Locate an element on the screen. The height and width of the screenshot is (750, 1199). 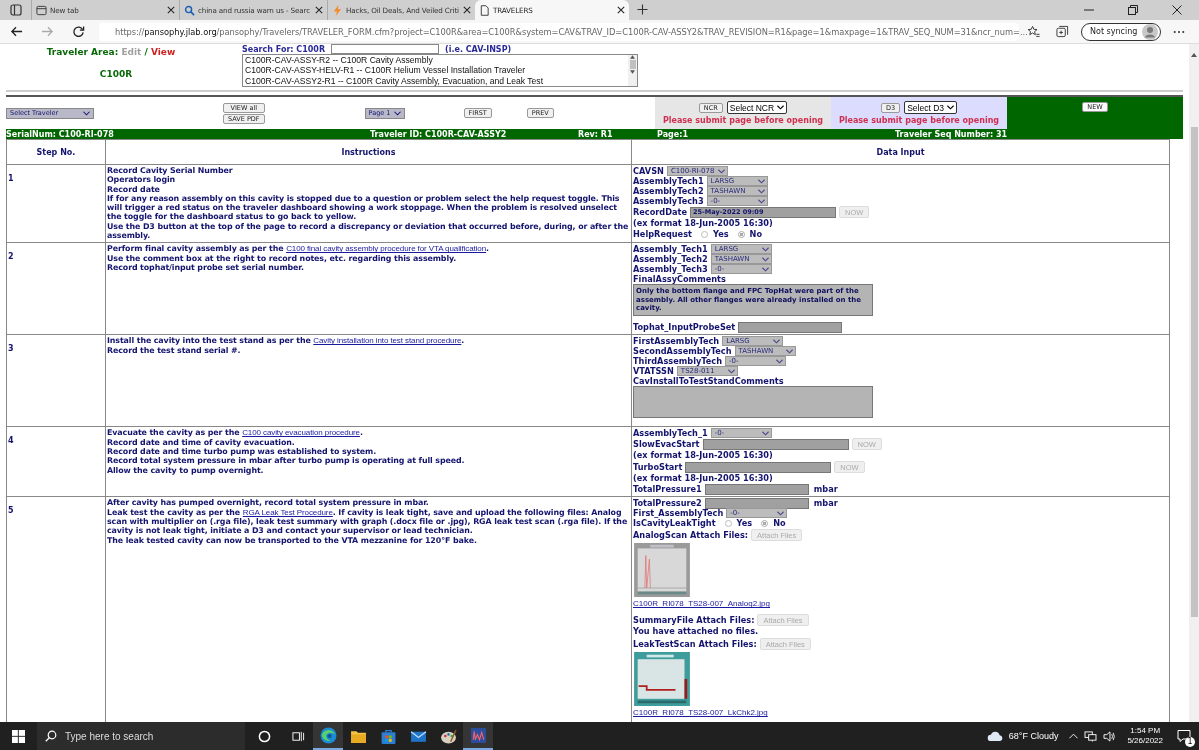
info-text: Traveler ID: C100R-CAV-ASSY2 is located at coordinates (438, 134).